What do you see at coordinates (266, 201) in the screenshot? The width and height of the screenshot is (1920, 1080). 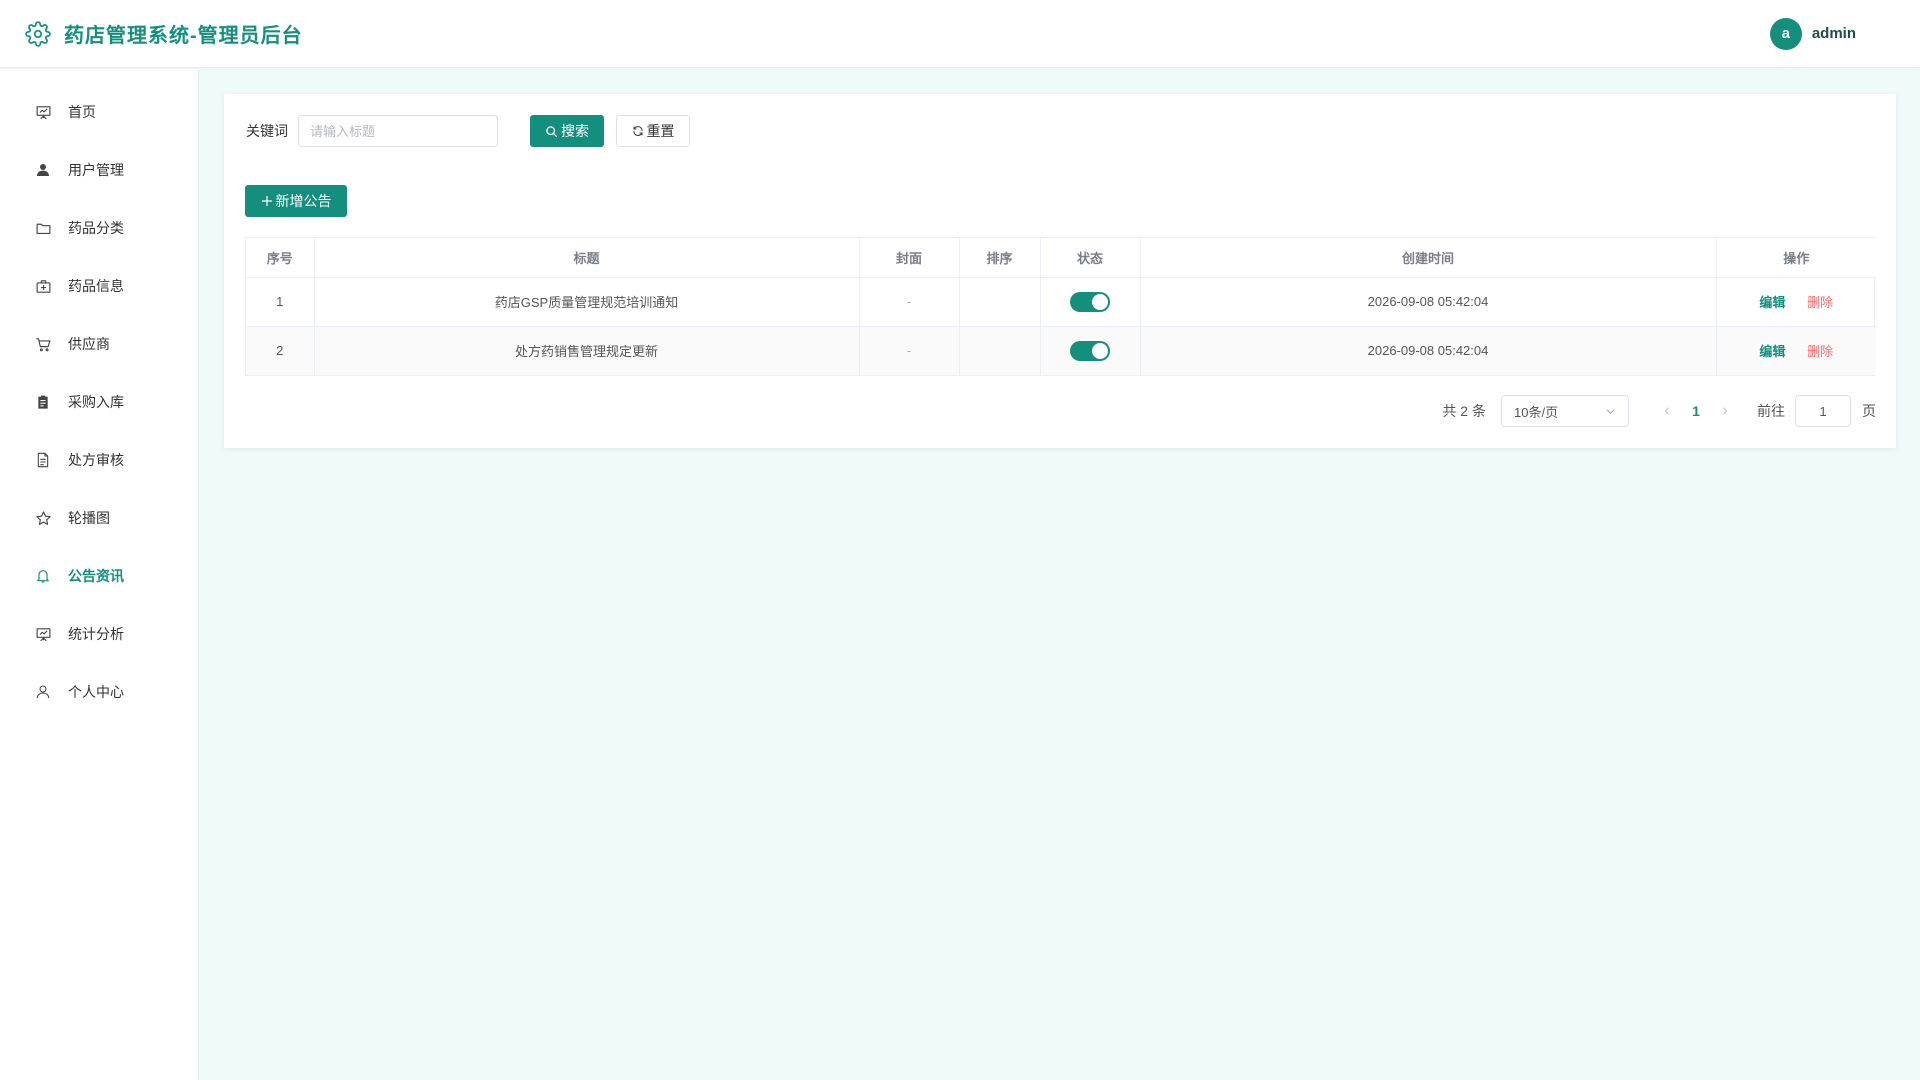 I see `plus-icon` at bounding box center [266, 201].